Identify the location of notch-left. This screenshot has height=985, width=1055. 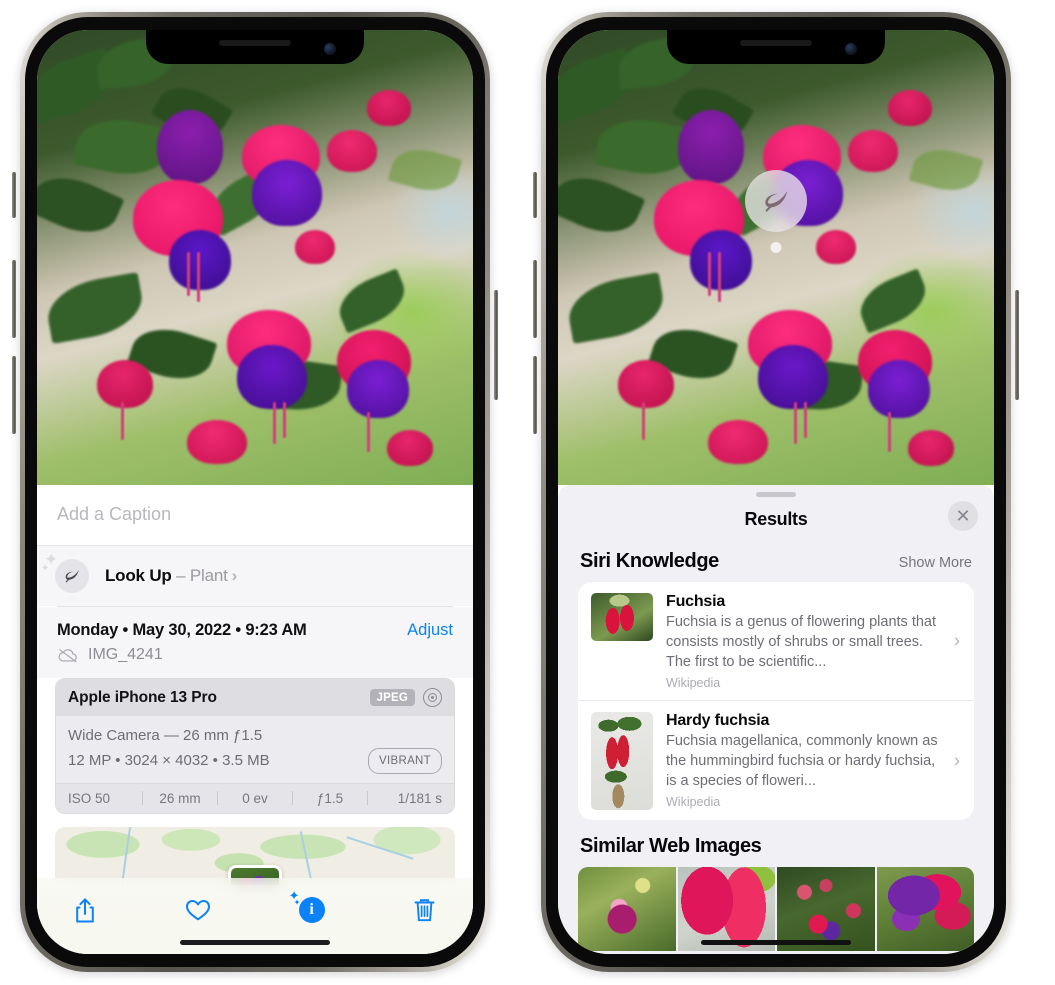
(255, 47).